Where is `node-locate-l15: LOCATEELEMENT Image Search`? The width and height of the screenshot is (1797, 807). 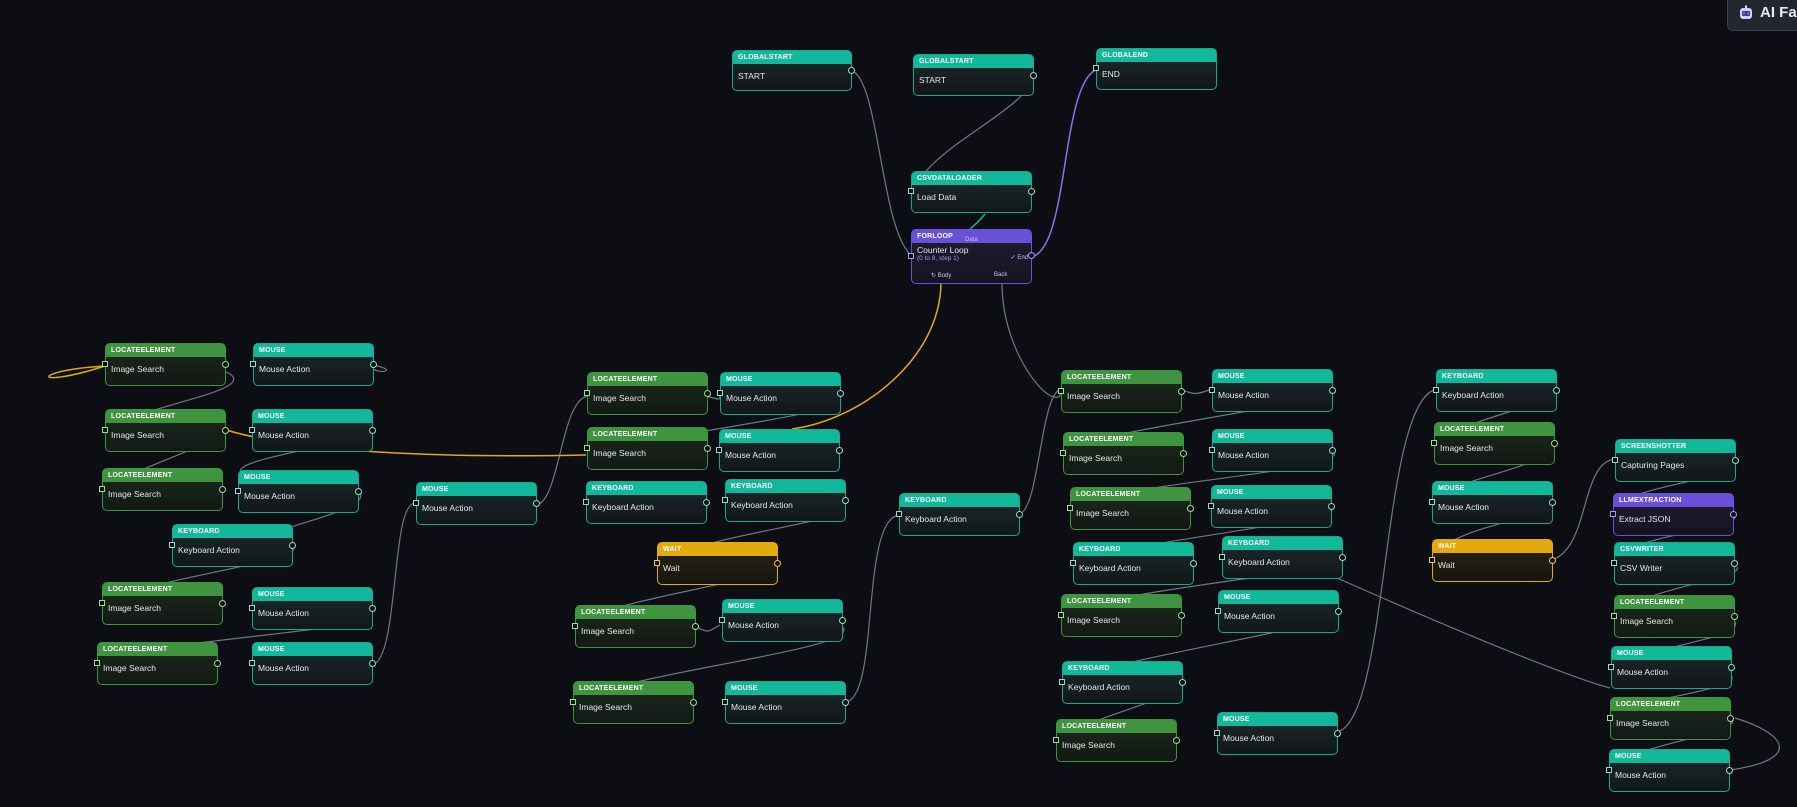 node-locate-l15: LOCATEELEMENT Image Search is located at coordinates (1494, 443).